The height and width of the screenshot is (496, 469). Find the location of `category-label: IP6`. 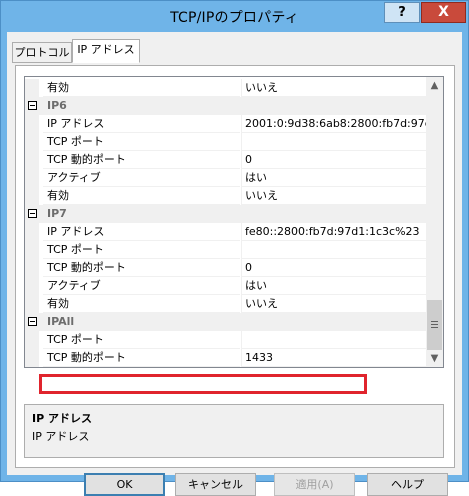

category-label: IP6 is located at coordinates (57, 105).